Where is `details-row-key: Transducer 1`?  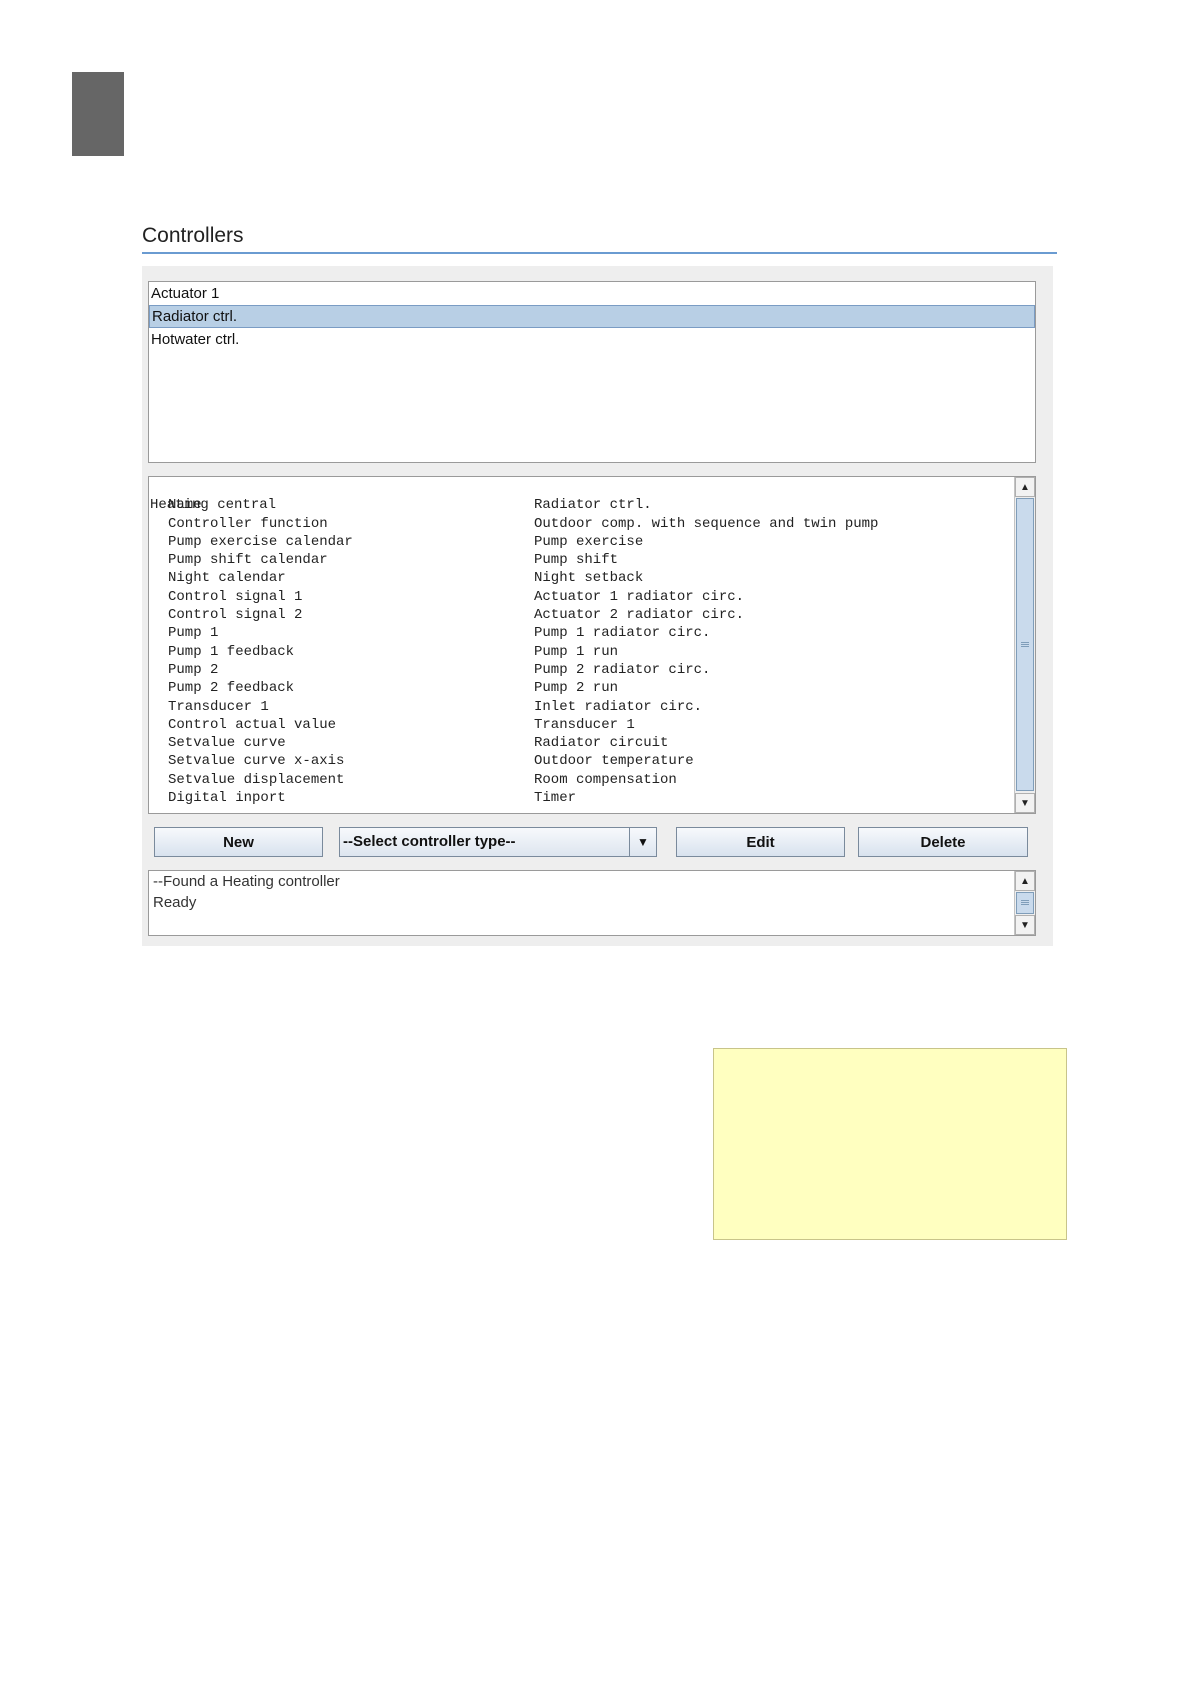
details-row-key: Transducer 1 is located at coordinates (218, 706).